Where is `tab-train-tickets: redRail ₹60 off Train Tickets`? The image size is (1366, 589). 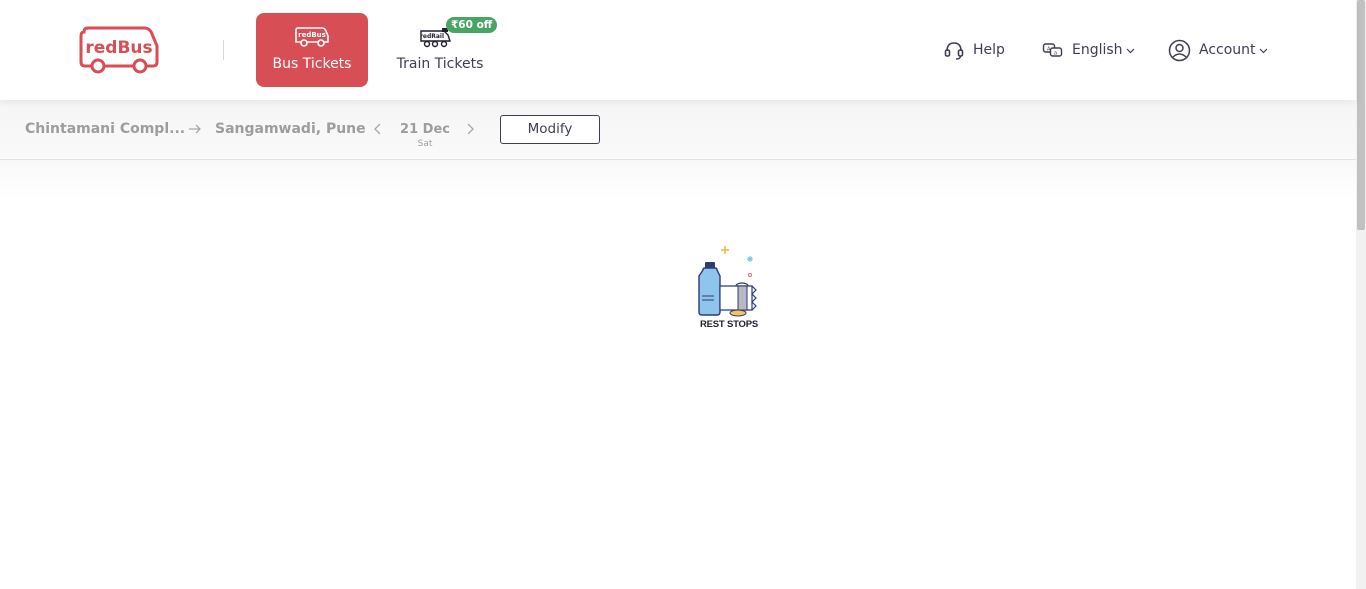
tab-train-tickets: redRail ₹60 off Train Tickets is located at coordinates (441, 50).